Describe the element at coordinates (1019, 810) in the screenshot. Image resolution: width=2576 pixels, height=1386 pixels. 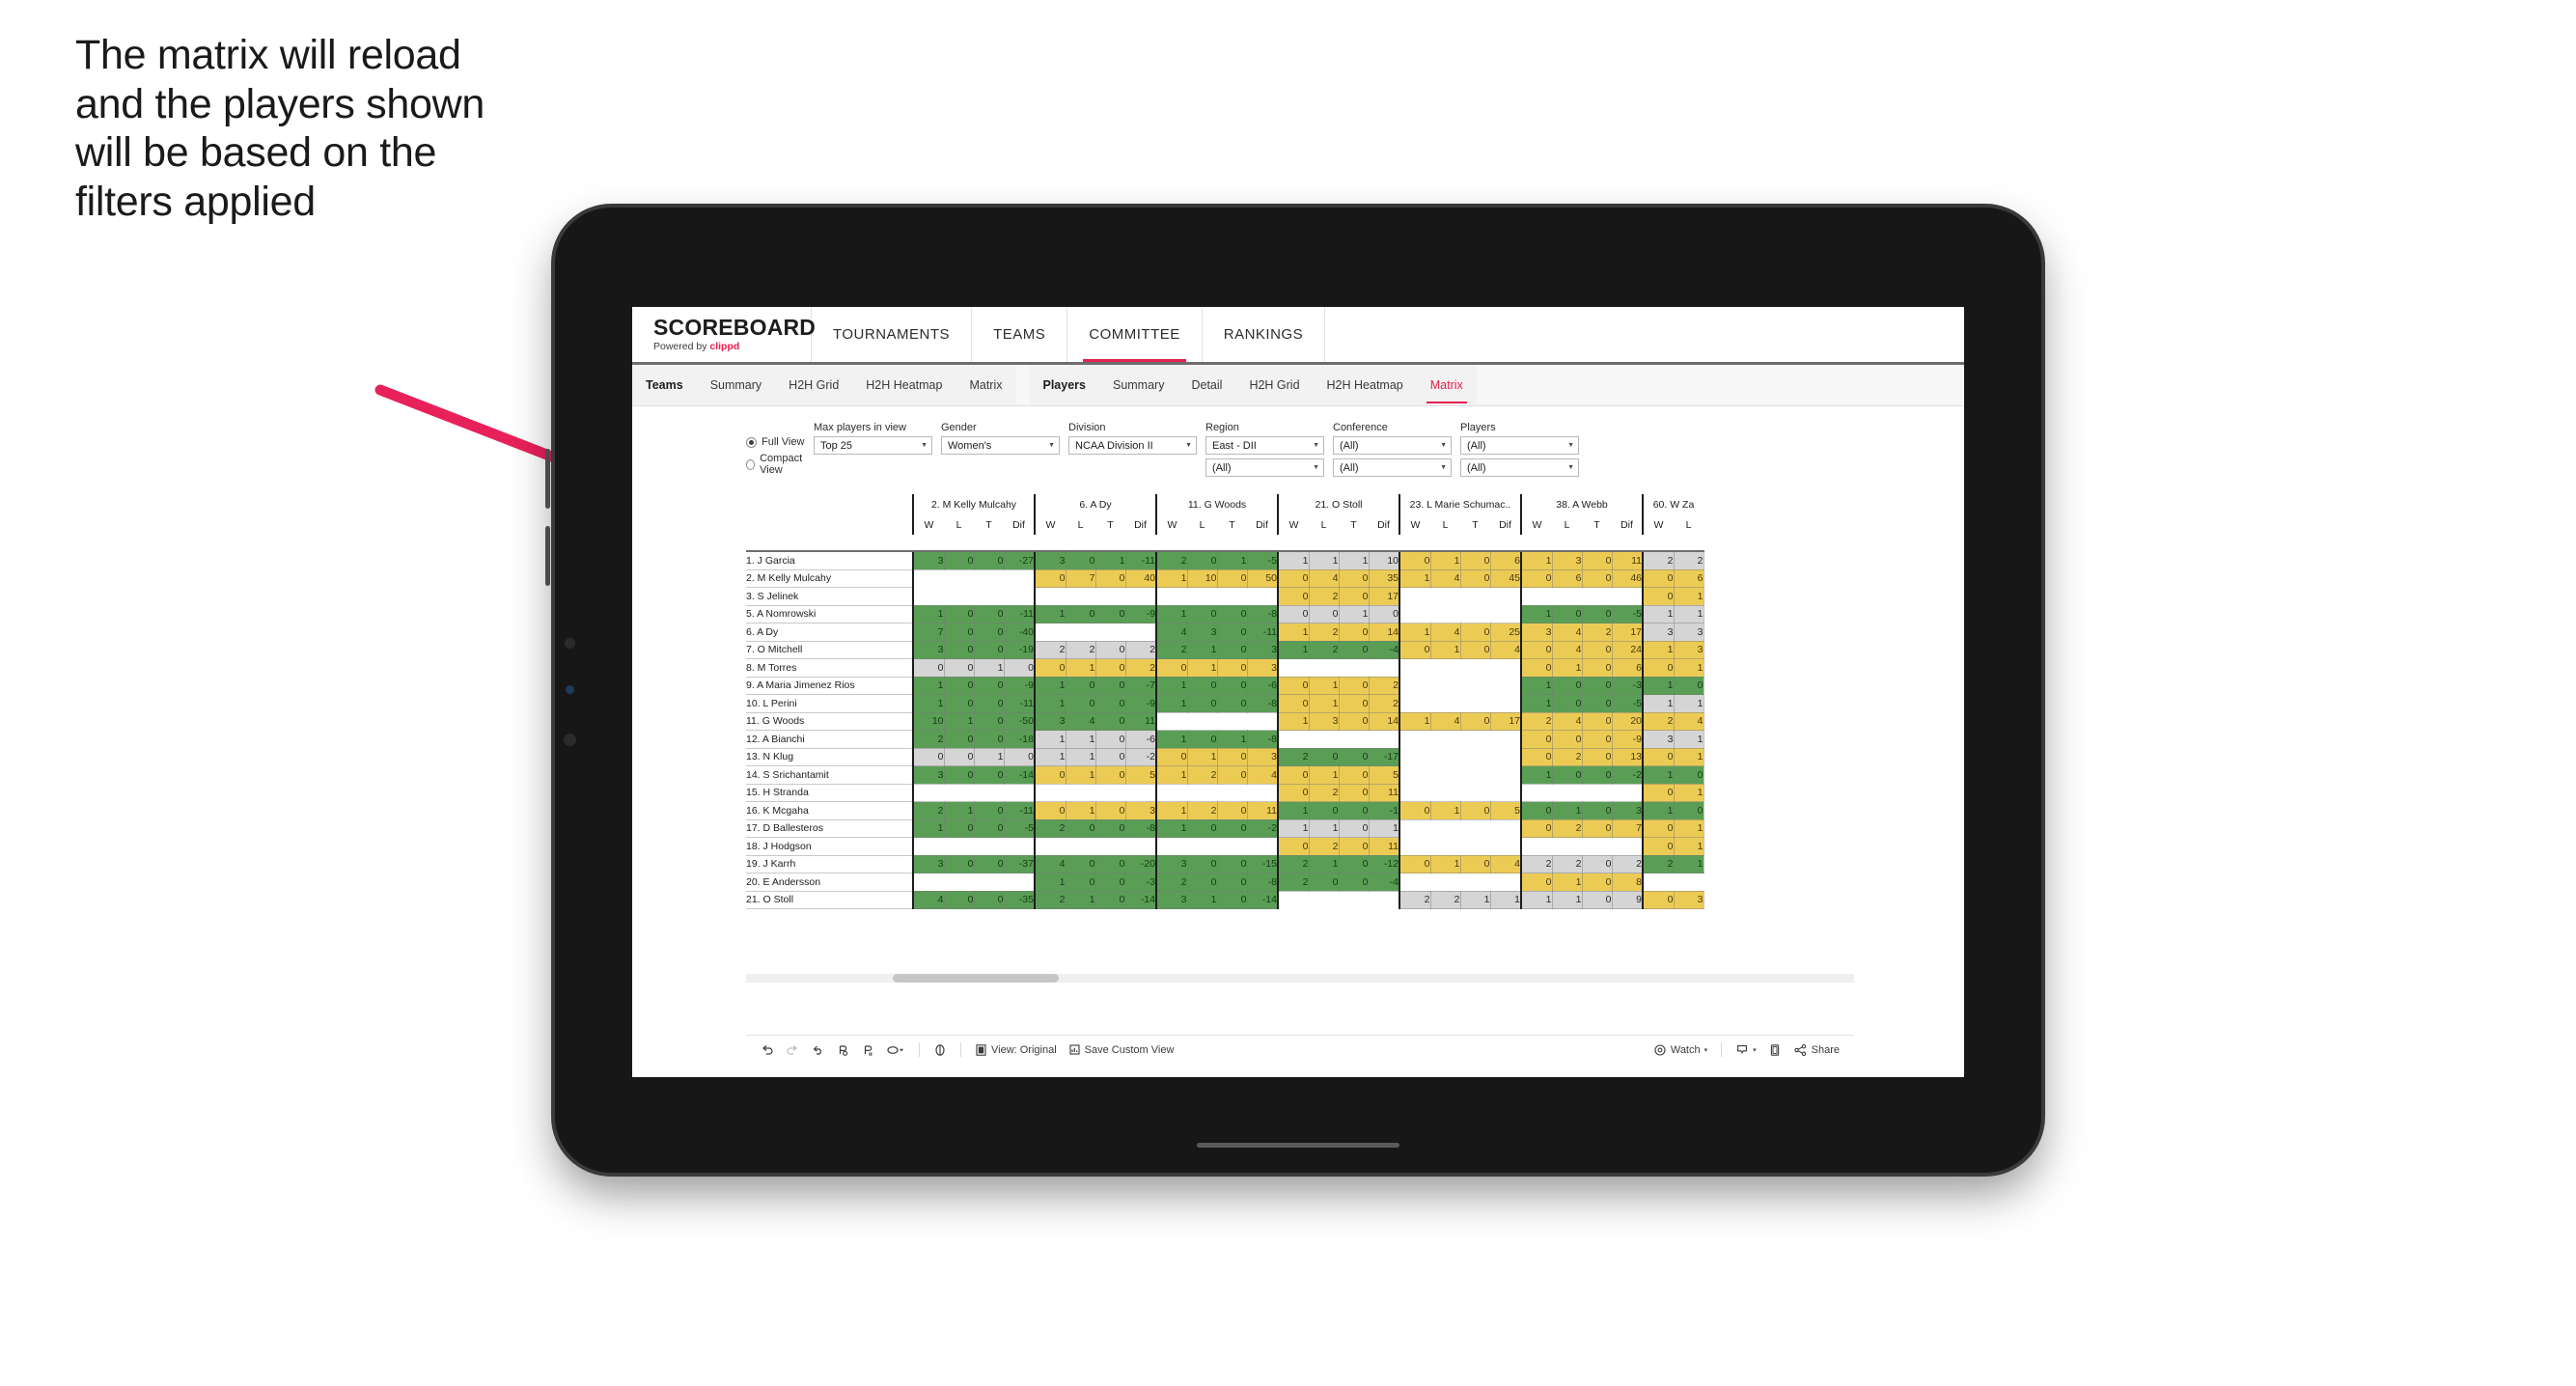
I see `matrix-cell: -11` at that location.